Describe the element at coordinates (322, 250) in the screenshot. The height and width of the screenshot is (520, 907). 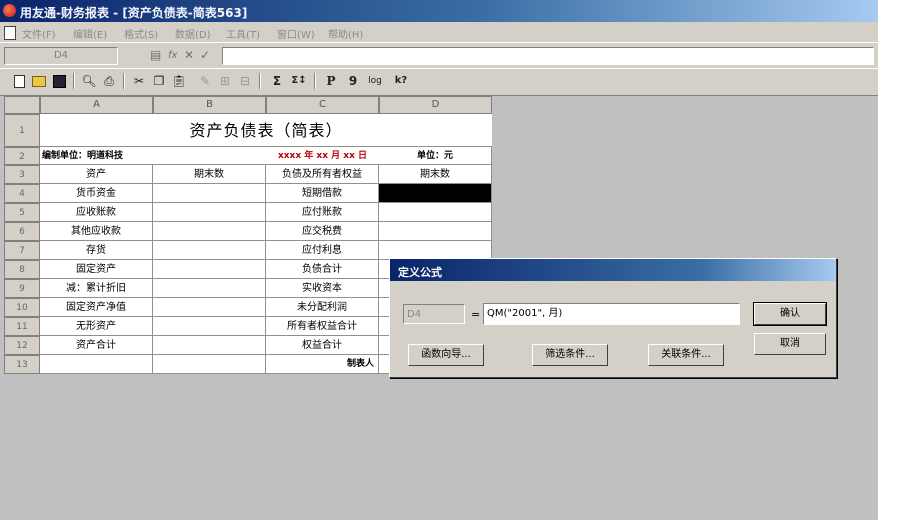
I see `liability-item: 应付利息` at that location.